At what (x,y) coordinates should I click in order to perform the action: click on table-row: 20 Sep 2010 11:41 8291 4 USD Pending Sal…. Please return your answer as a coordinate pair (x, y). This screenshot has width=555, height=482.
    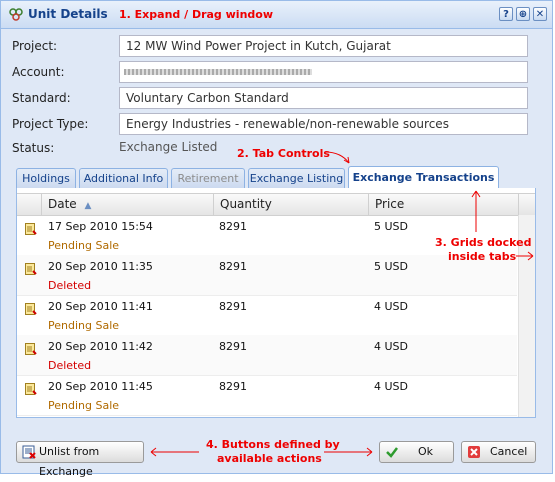
    Looking at the image, I should click on (267, 315).